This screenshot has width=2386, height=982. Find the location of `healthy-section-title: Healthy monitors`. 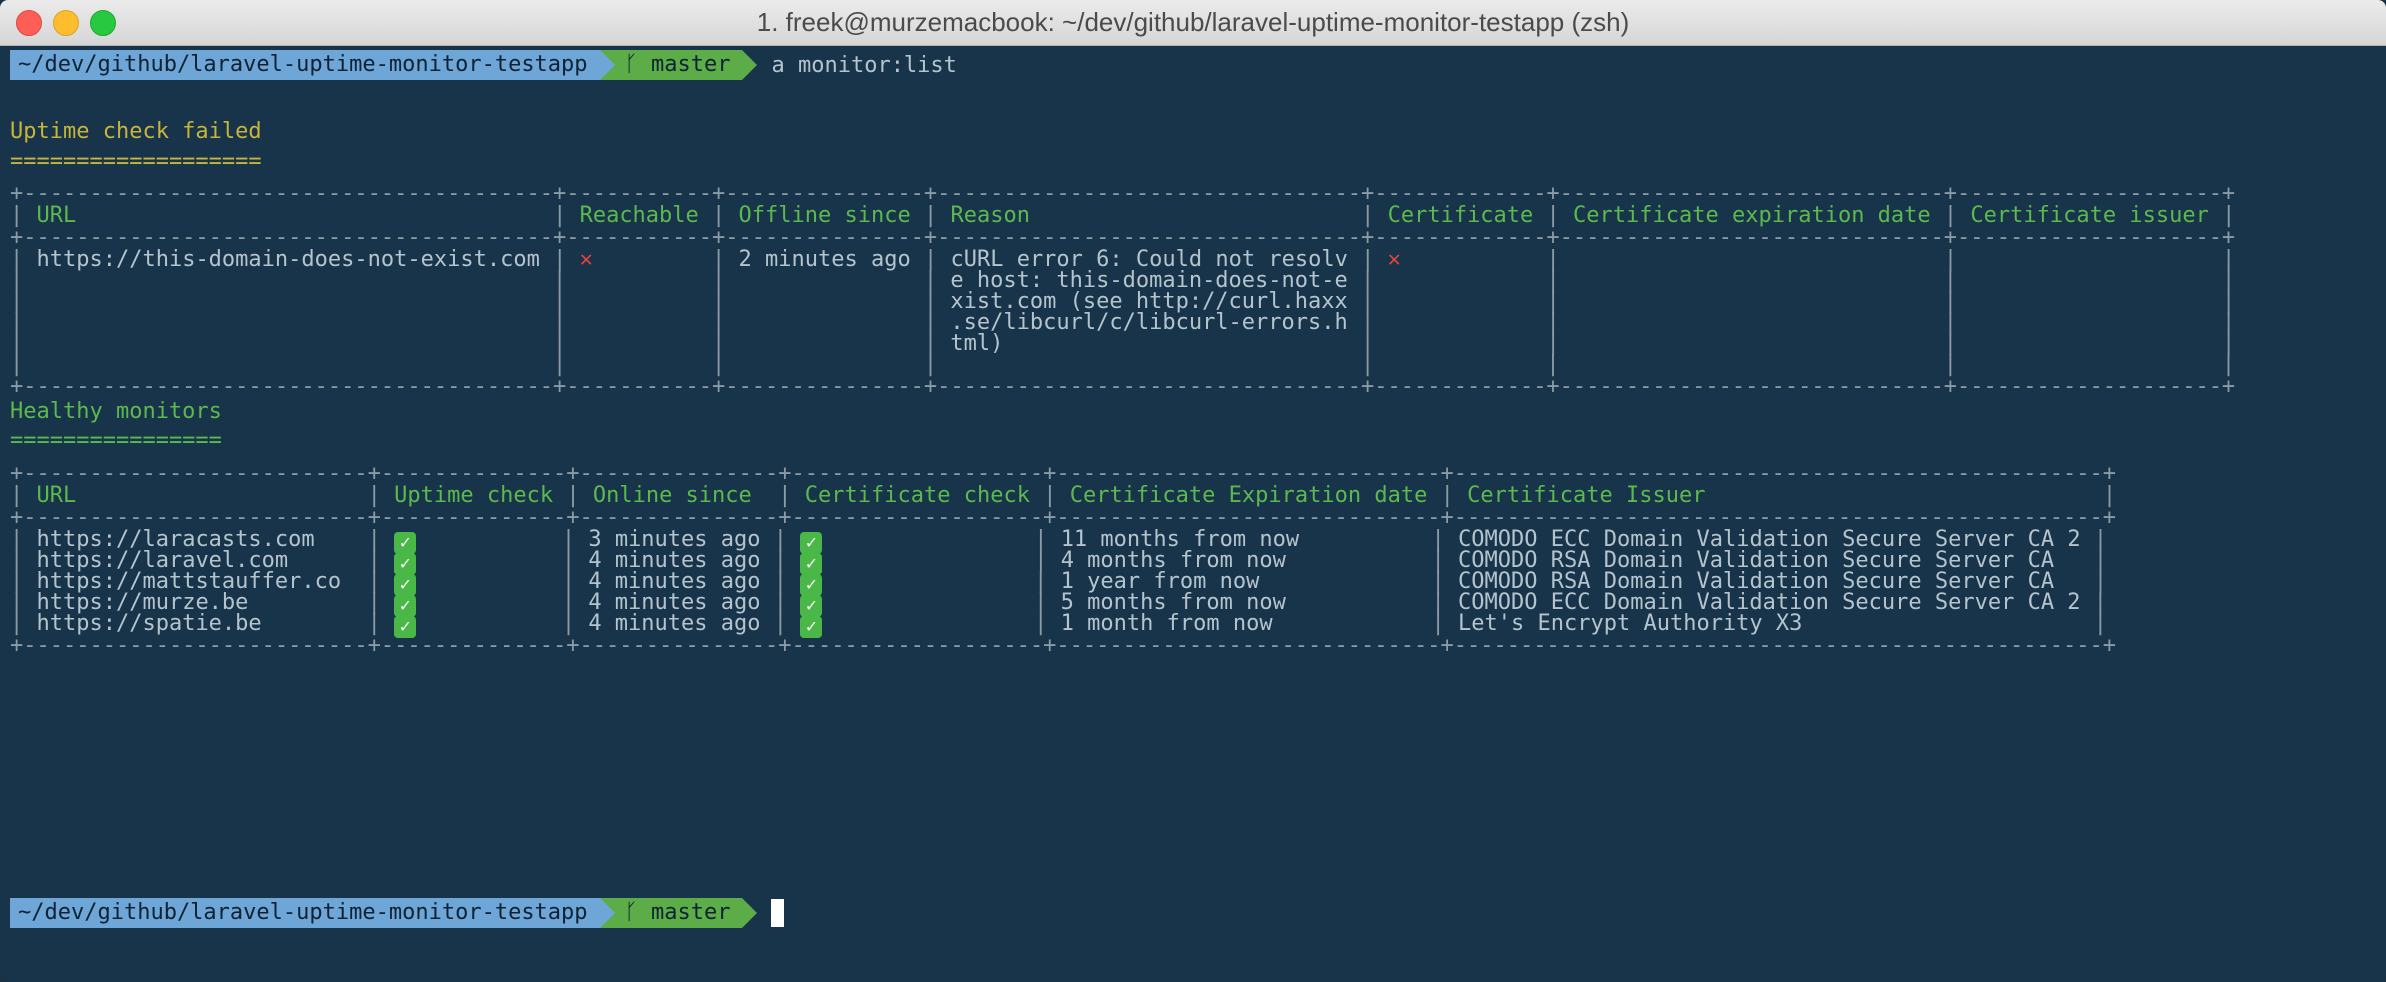

healthy-section-title: Healthy monitors is located at coordinates (116, 411).